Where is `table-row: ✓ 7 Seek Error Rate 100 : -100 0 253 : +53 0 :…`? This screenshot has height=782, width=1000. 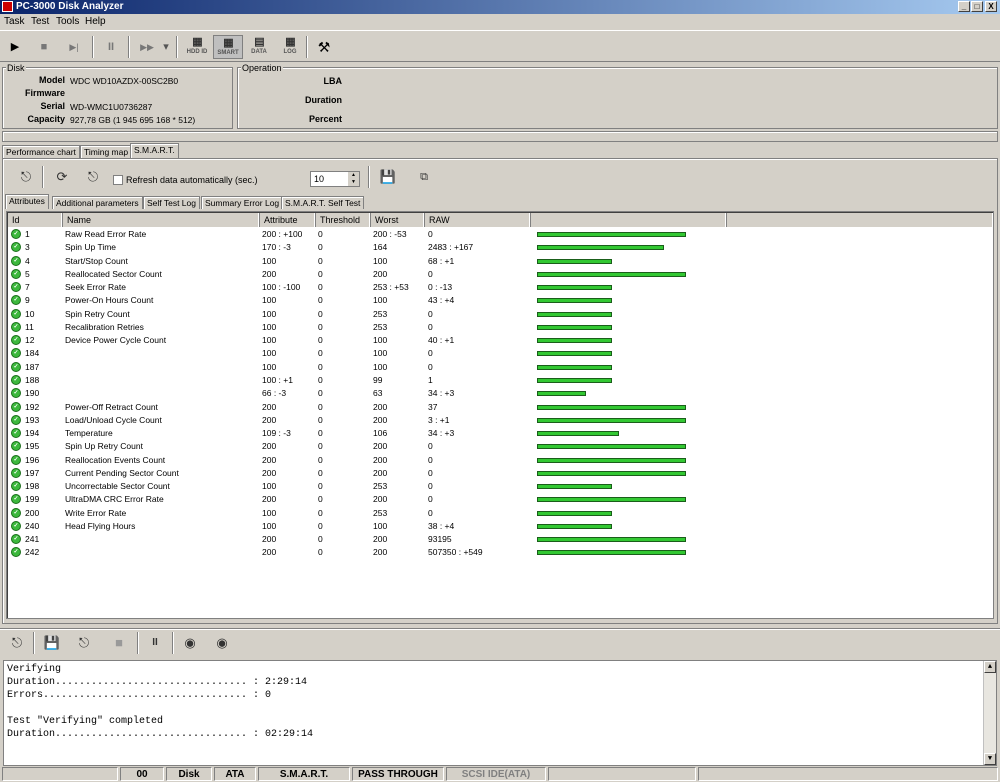 table-row: ✓ 7 Seek Error Rate 100 : -100 0 253 : +53 0 :… is located at coordinates (500, 287).